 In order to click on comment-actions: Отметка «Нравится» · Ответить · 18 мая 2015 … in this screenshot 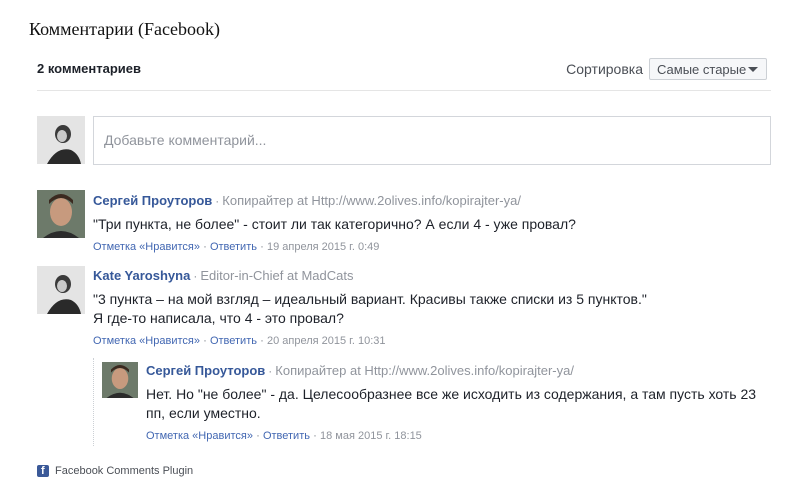, I will do `click(451, 435)`.